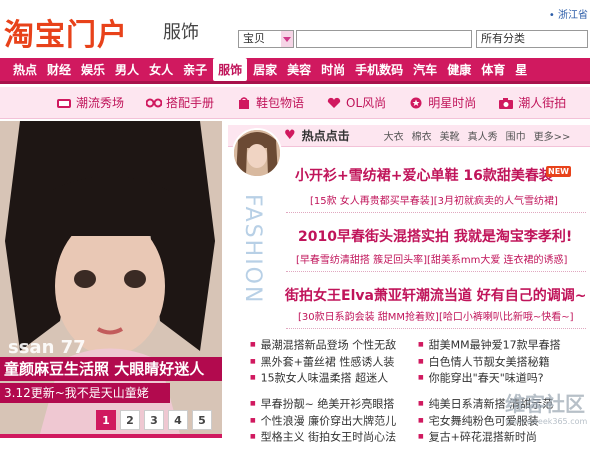 This screenshot has width=590, height=453. What do you see at coordinates (459, 69) in the screenshot?
I see `nav-item-health: 健康` at bounding box center [459, 69].